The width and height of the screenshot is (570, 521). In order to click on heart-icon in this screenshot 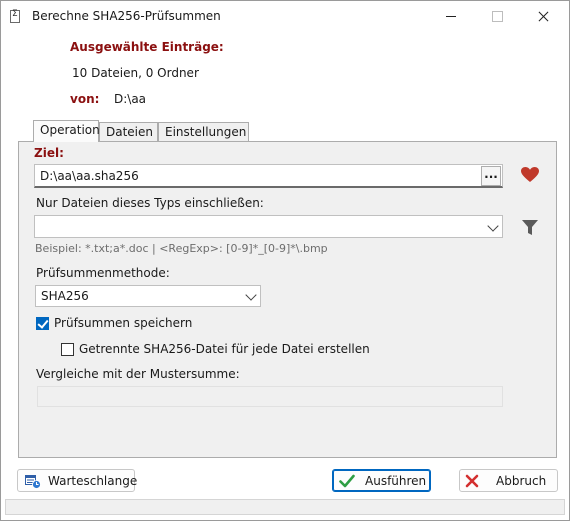, I will do `click(530, 175)`.